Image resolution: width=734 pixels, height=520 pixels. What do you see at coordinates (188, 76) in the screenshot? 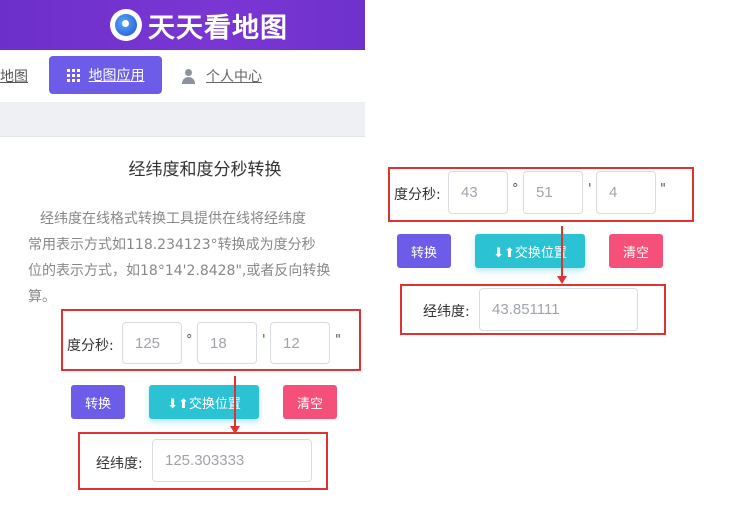
I see `user-icon` at bounding box center [188, 76].